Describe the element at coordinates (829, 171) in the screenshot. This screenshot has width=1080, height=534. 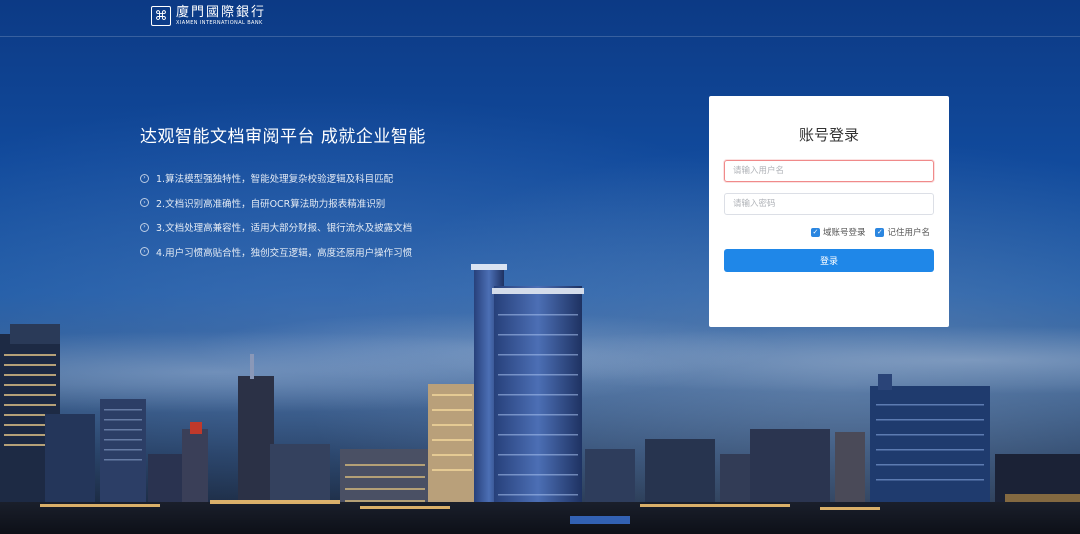
I see `username-input` at that location.